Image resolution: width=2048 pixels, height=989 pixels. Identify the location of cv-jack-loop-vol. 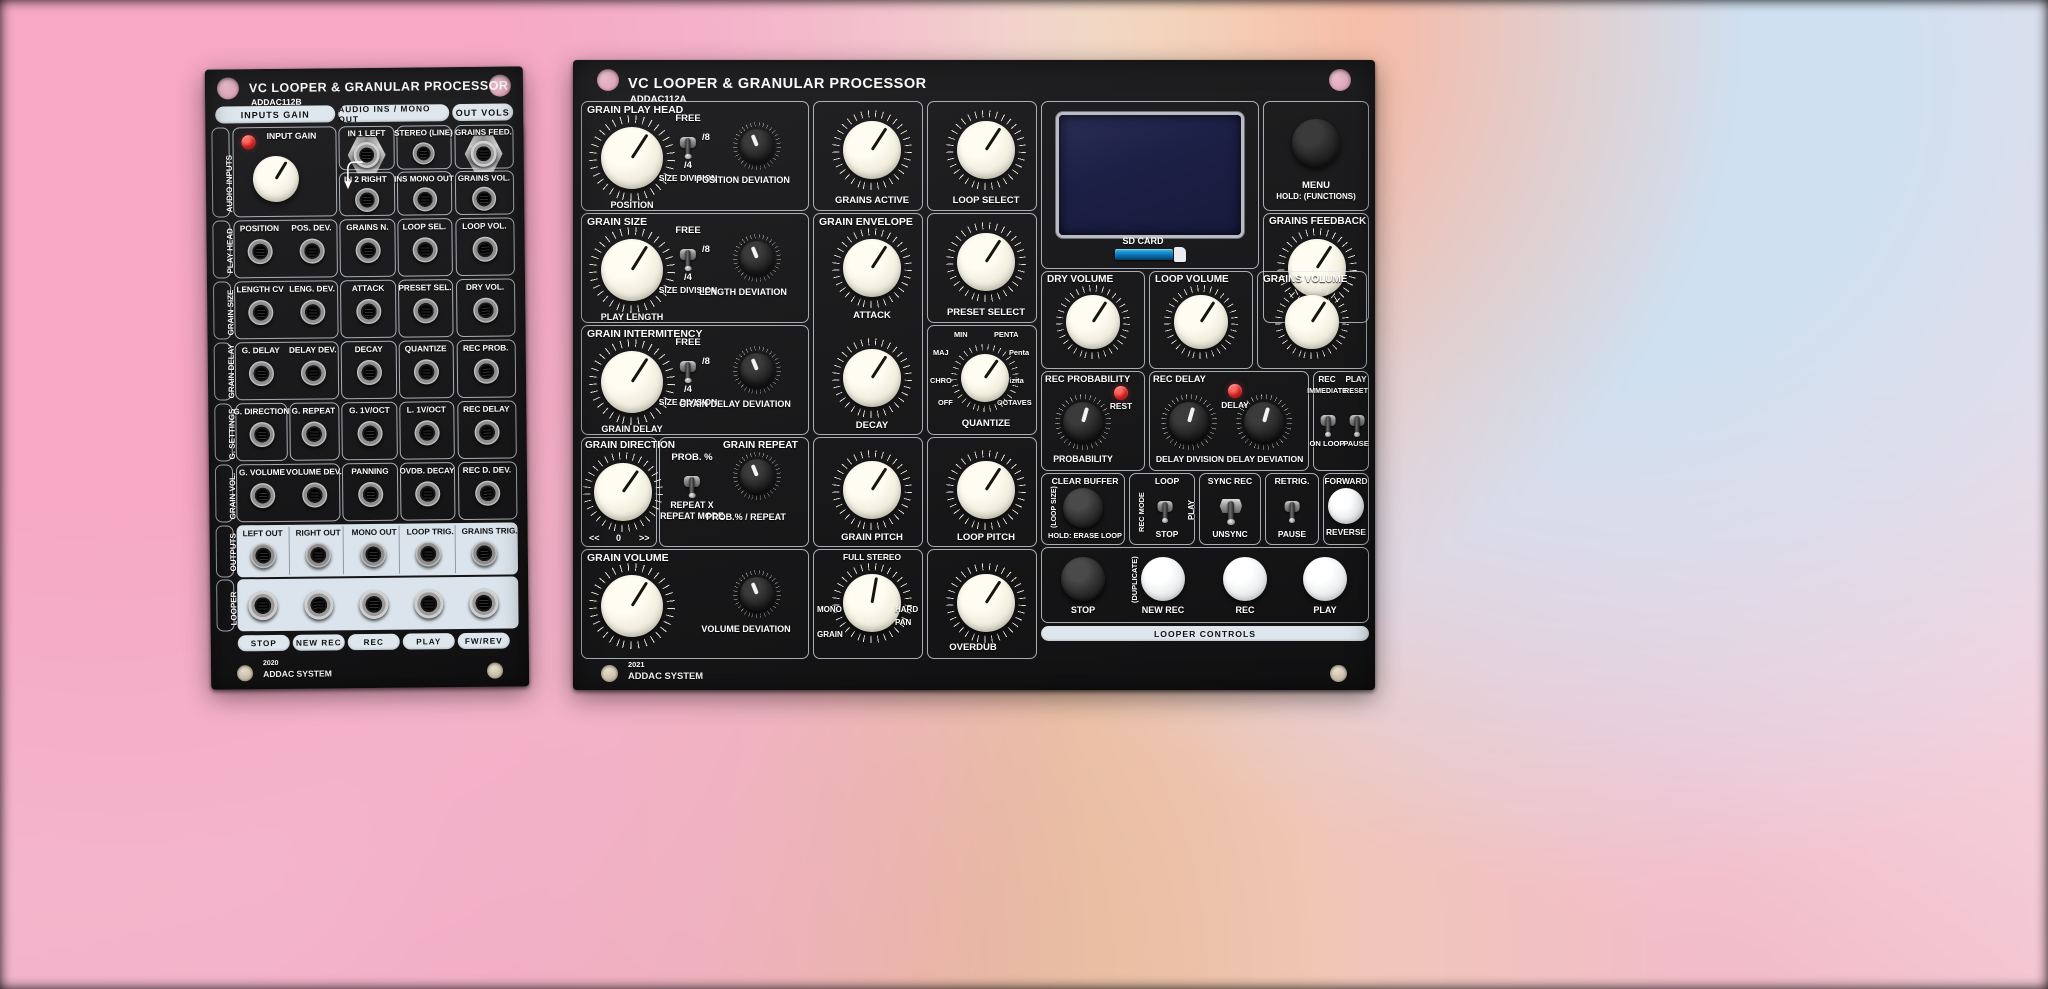
(485, 249).